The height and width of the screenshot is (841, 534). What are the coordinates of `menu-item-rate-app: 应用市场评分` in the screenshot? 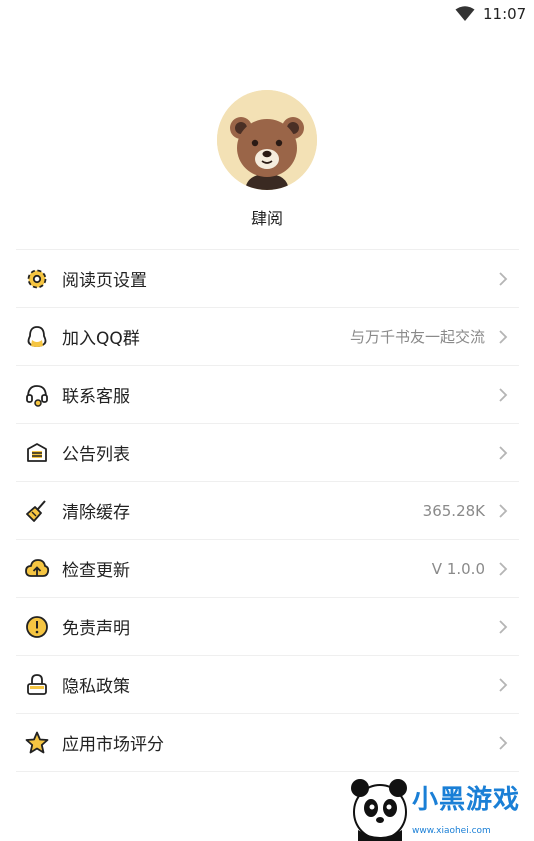 It's located at (267, 743).